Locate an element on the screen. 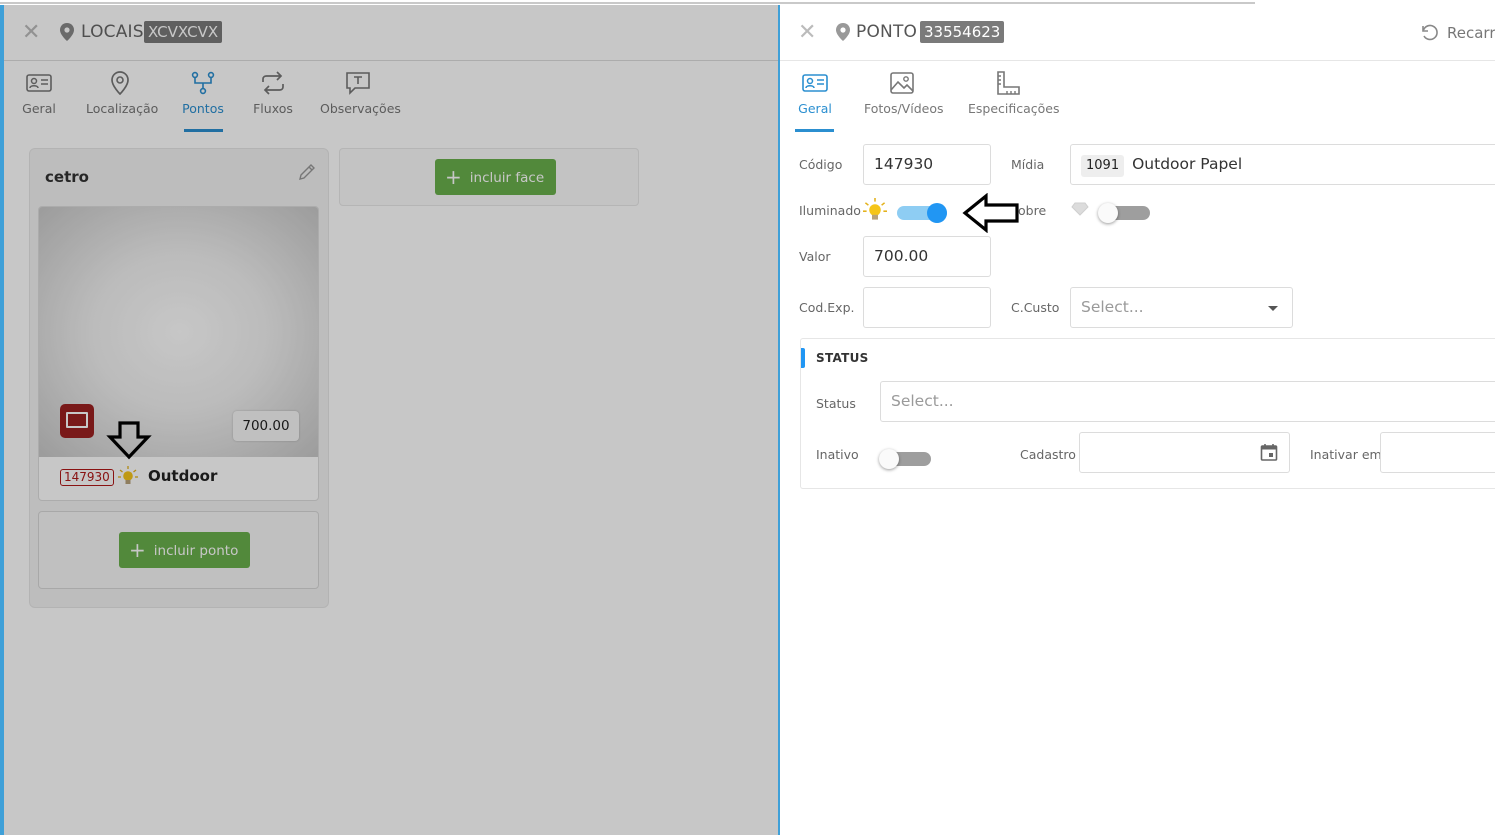 The image size is (1495, 835). reload-icon is located at coordinates (1430, 32).